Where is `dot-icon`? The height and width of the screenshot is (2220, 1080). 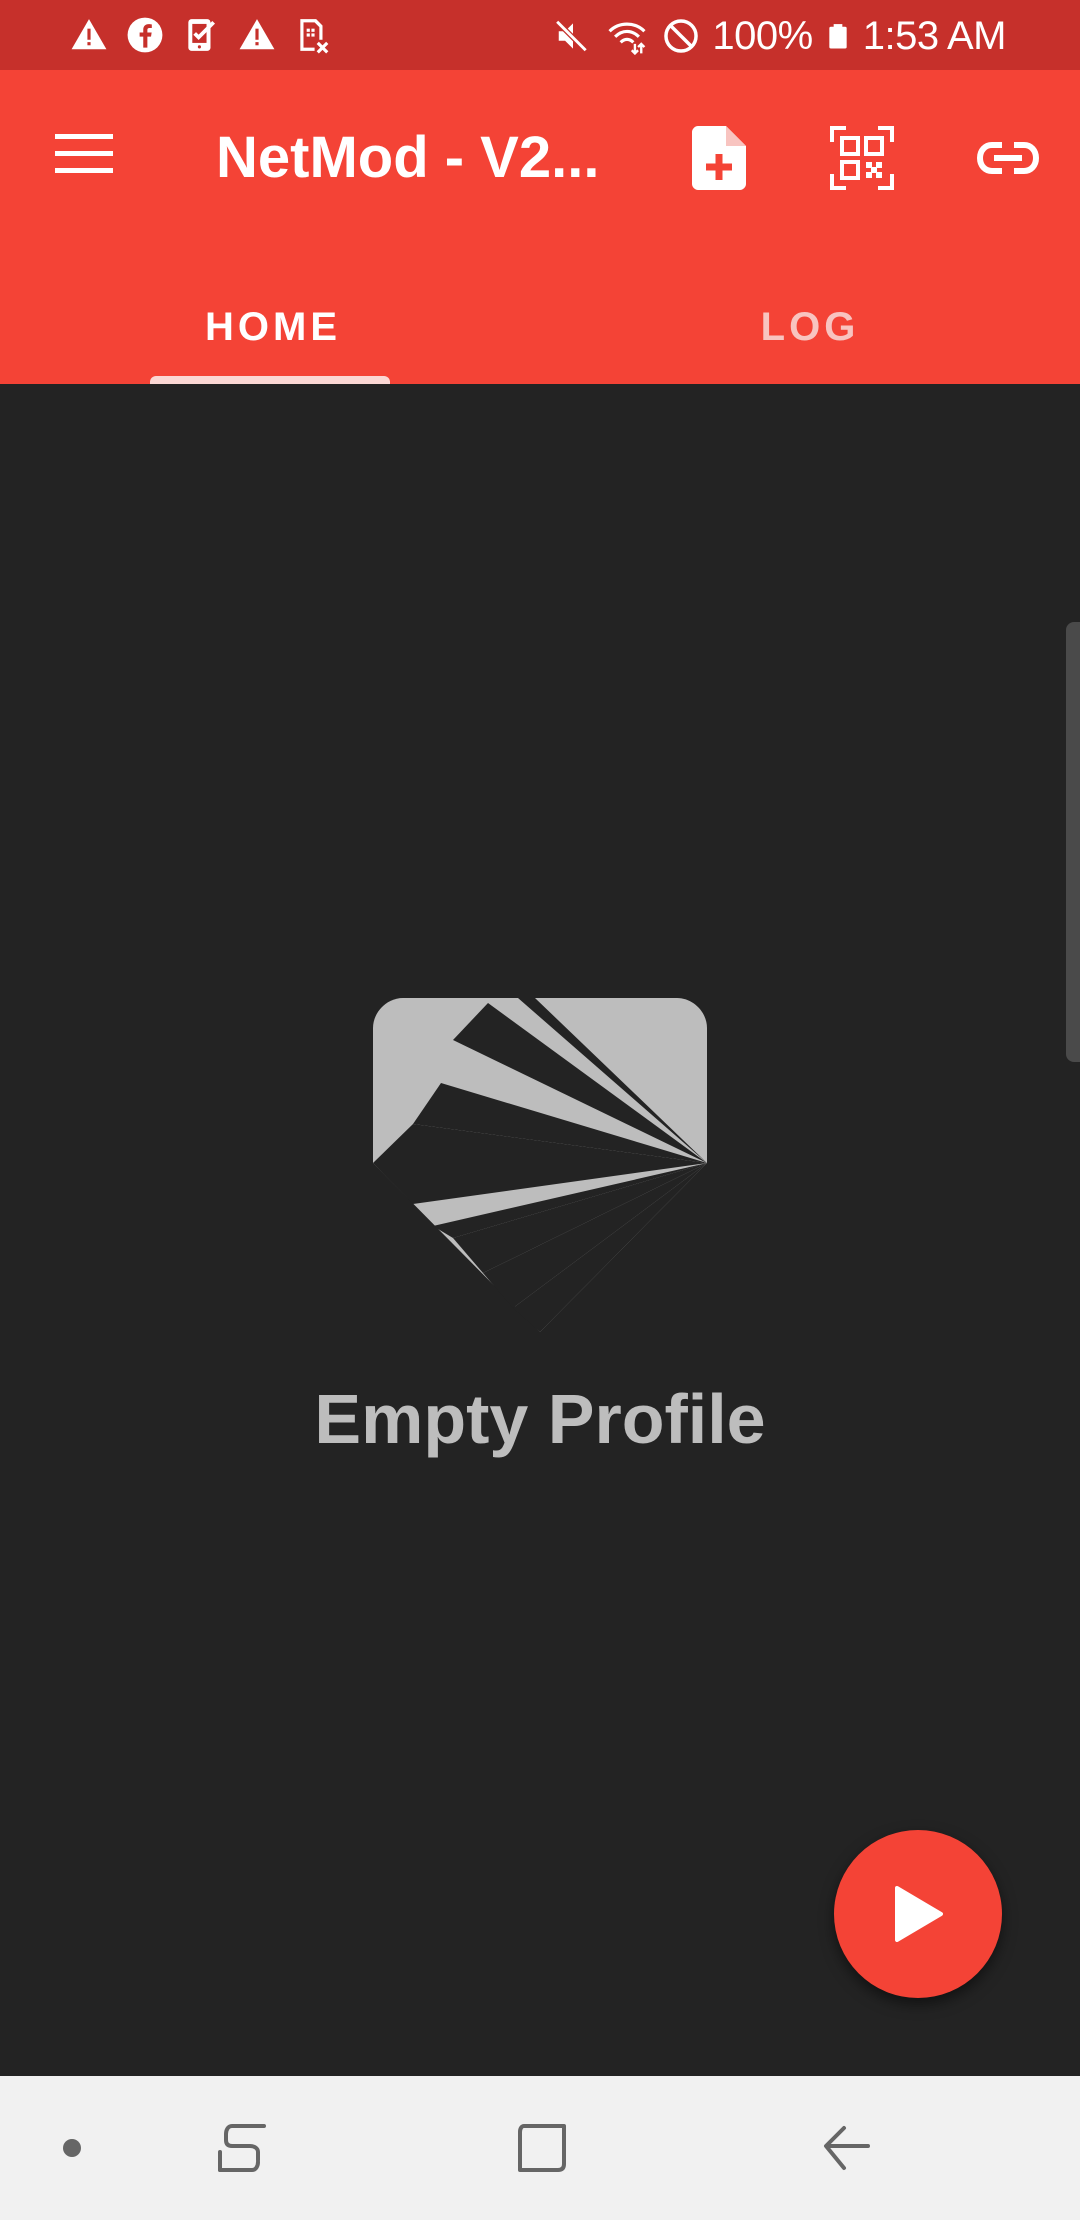
dot-icon is located at coordinates (72, 2148).